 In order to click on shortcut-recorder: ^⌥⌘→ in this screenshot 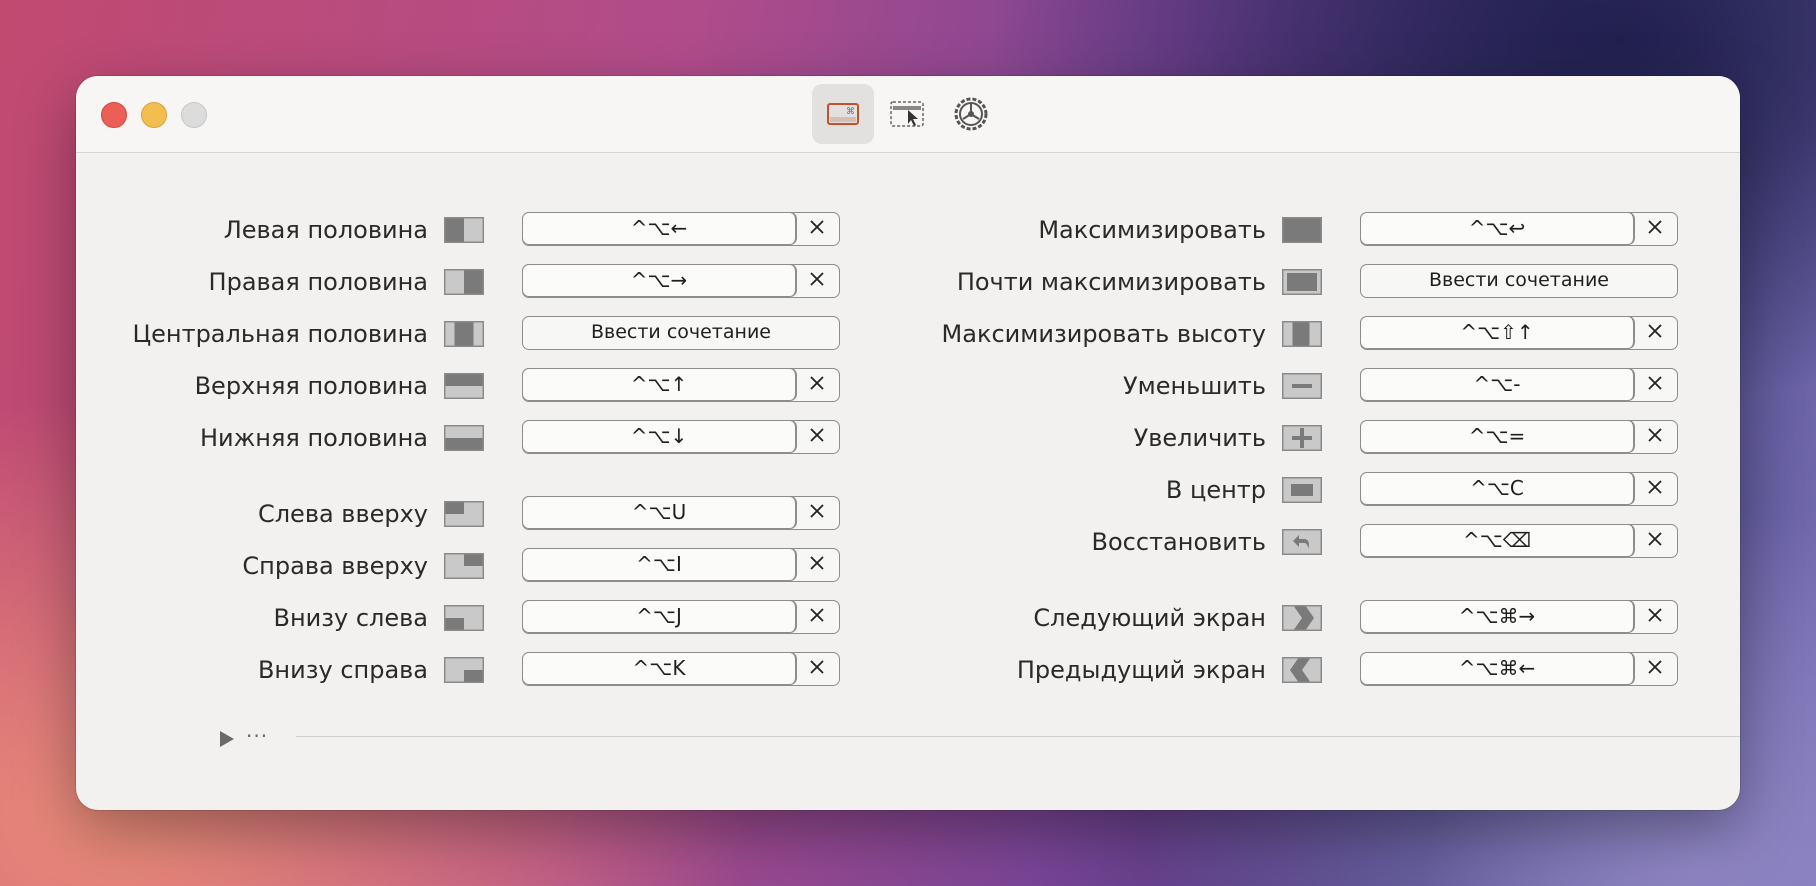, I will do `click(1519, 617)`.